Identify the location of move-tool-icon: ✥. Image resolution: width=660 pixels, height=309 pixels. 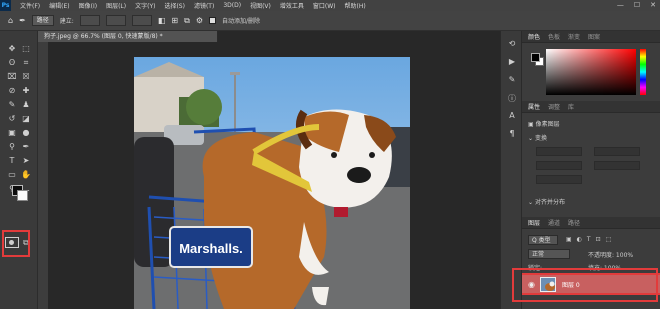
(12, 48).